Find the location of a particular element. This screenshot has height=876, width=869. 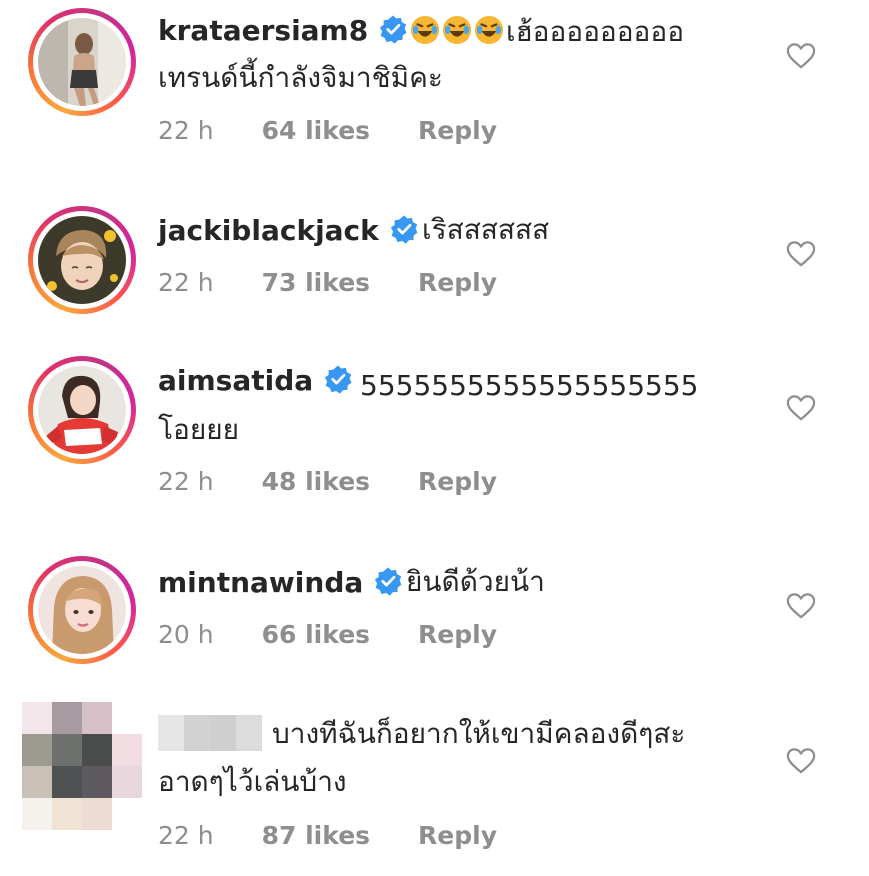

comment-text-line2: เทรนด์นี้กำลังจิมาชิมิคะ is located at coordinates (300, 77).